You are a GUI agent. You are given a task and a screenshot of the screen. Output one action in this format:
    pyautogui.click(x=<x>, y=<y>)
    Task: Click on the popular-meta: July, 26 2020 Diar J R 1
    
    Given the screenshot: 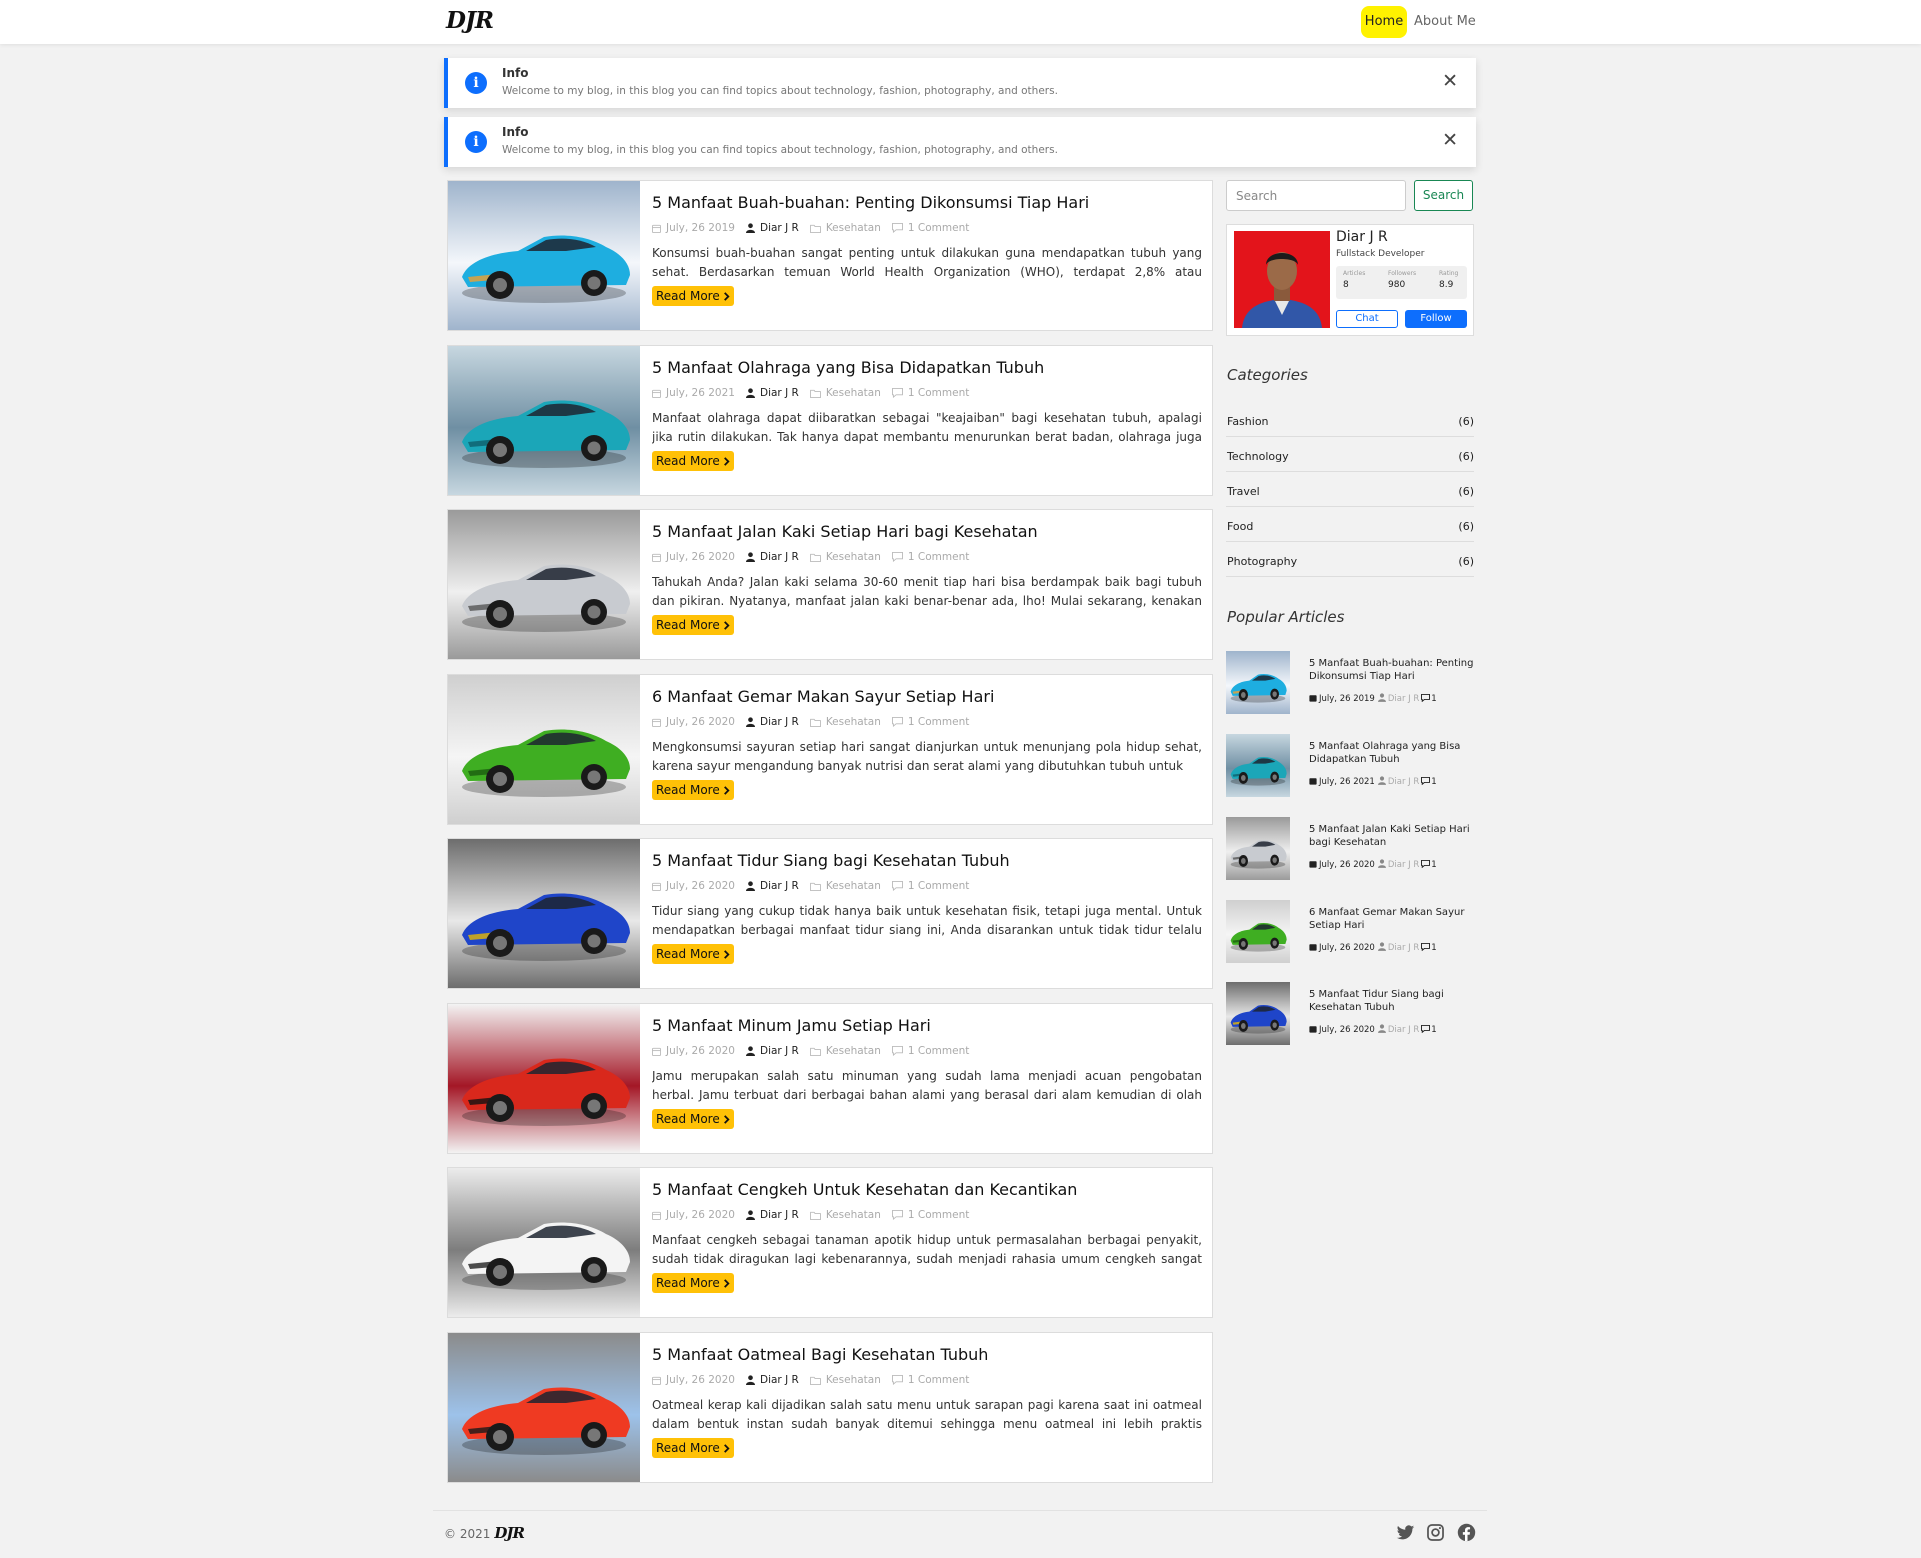 What is the action you would take?
    pyautogui.click(x=1373, y=1030)
    